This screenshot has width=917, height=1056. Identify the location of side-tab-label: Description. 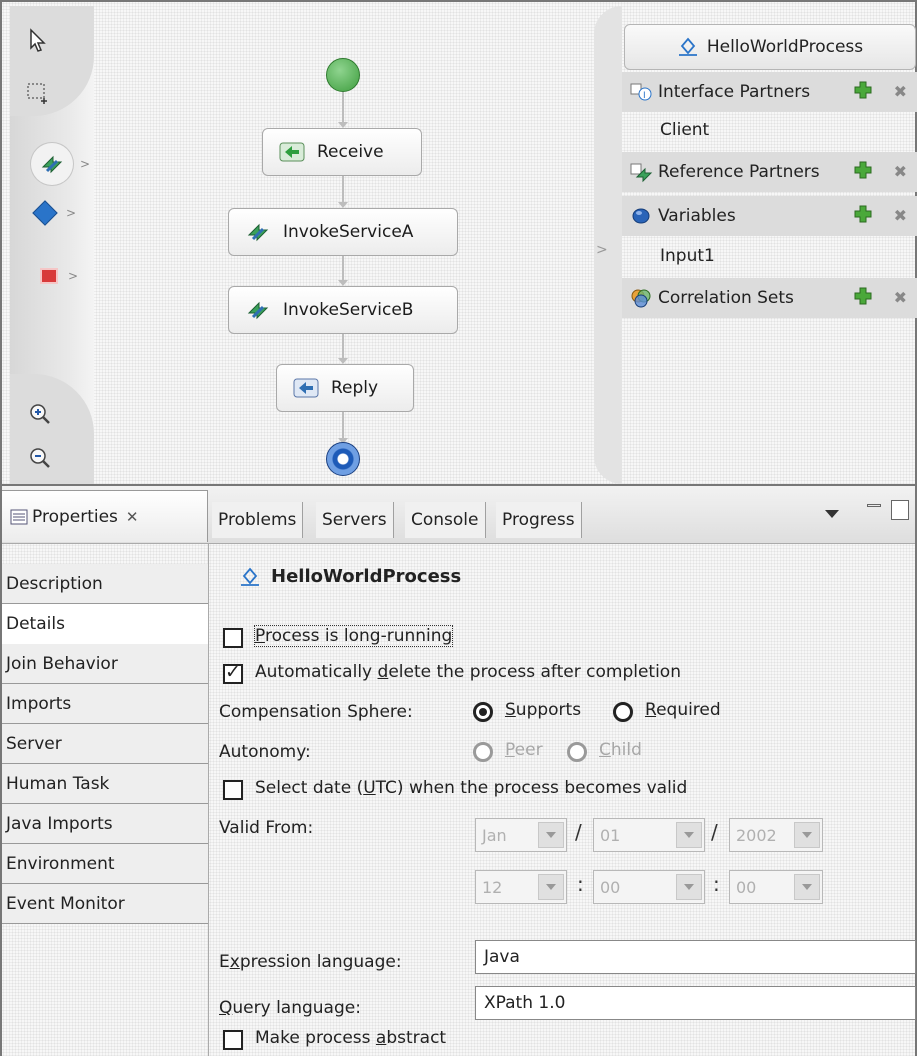
(54, 583).